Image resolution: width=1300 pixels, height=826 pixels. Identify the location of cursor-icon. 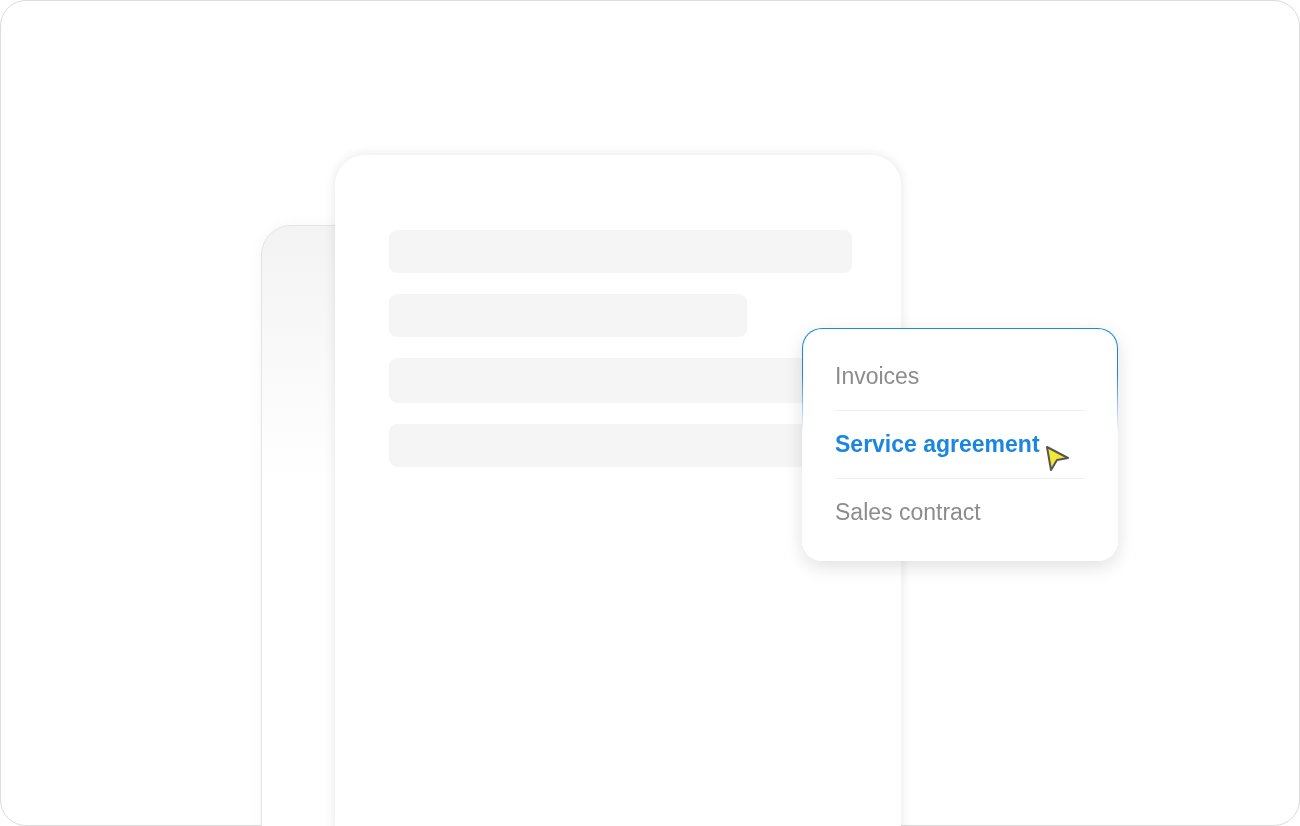
(1056, 457).